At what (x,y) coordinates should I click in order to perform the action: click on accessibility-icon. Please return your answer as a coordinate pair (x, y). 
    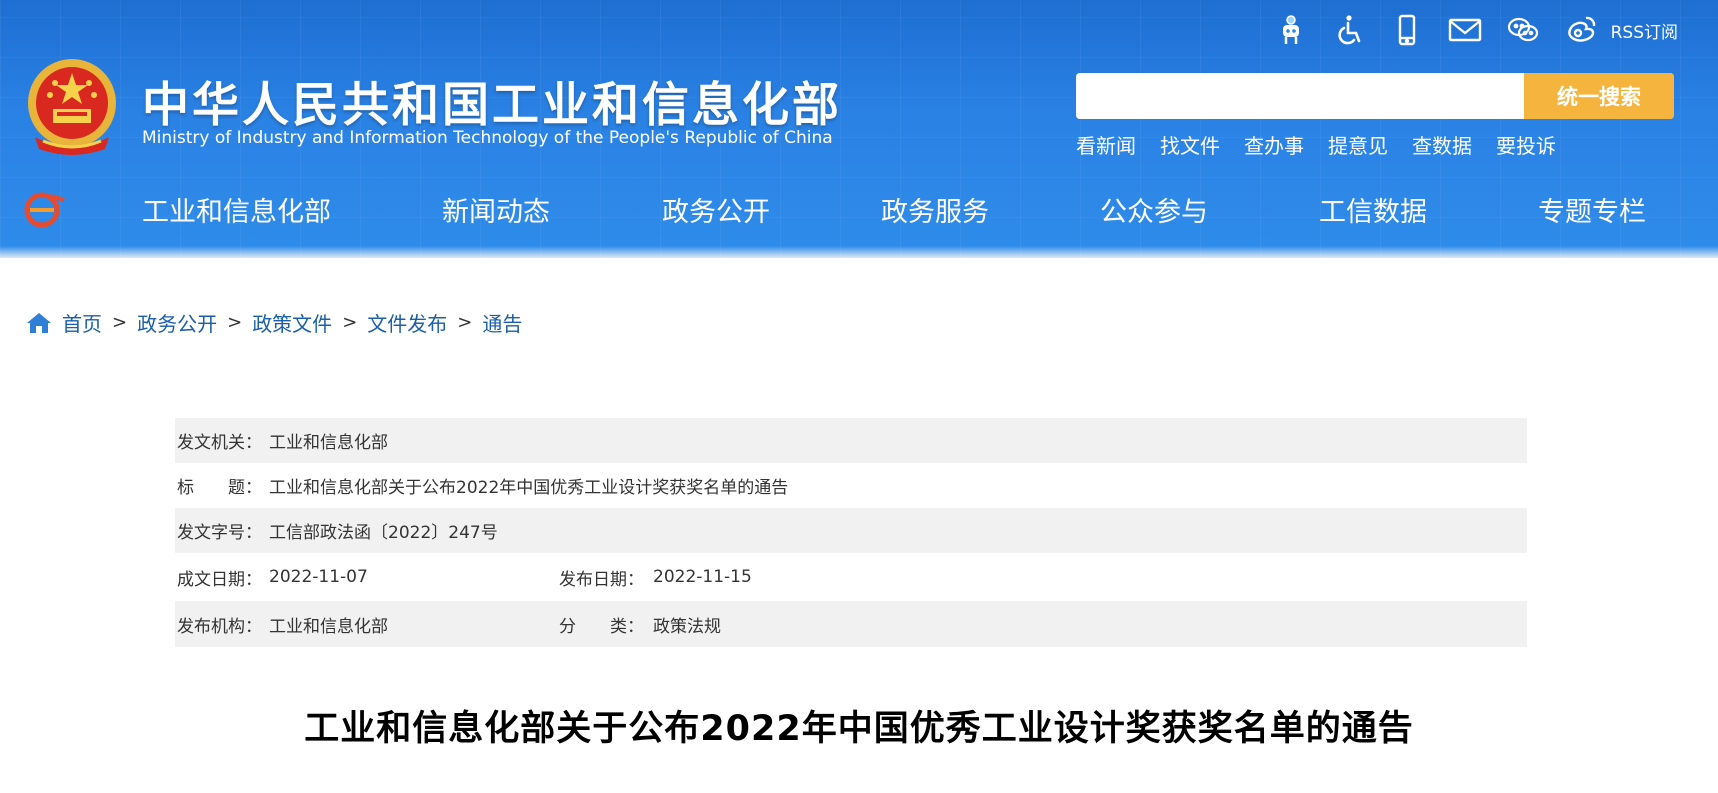
    Looking at the image, I should click on (1349, 30).